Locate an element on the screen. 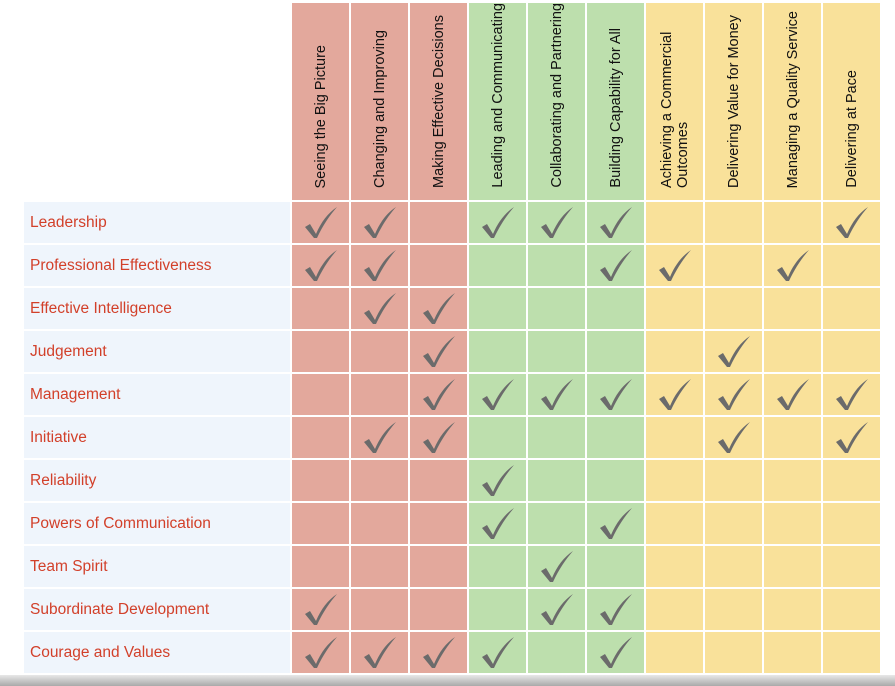 This screenshot has height=686, width=895. column-header: Delivering at Pace is located at coordinates (851, 101).